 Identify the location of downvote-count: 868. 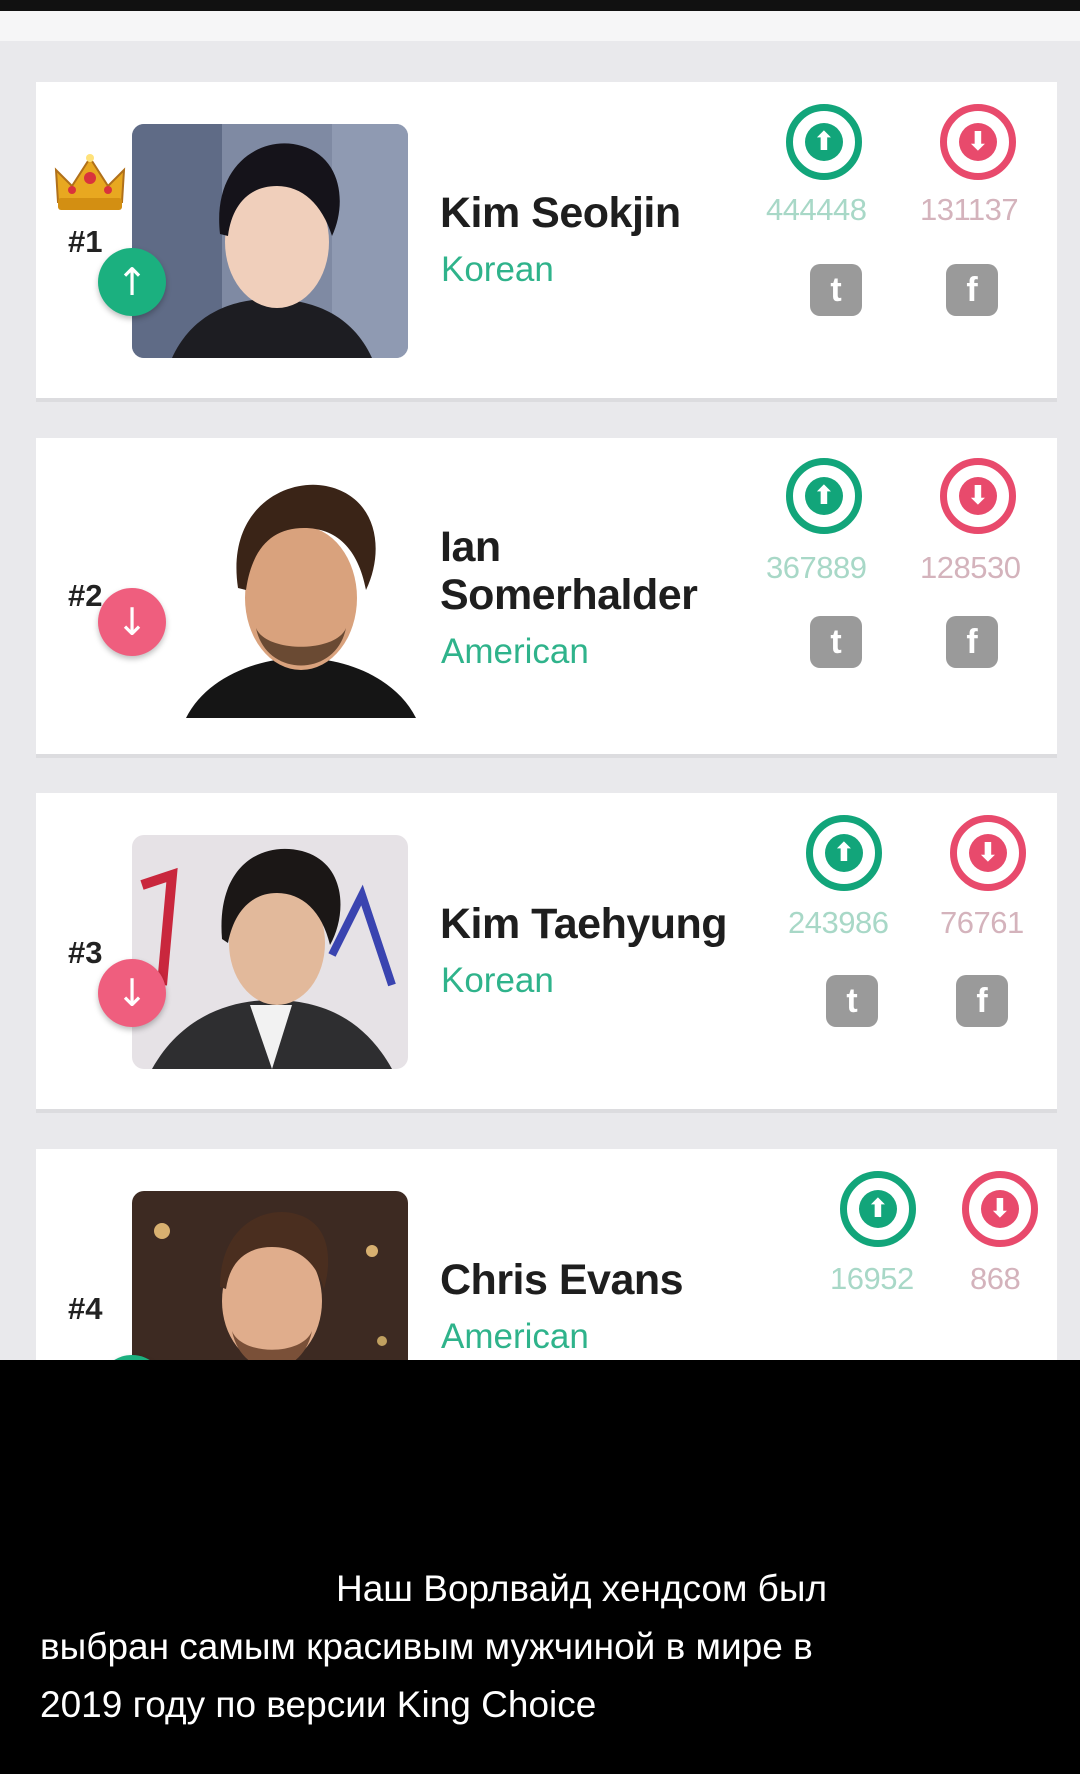
(995, 1278).